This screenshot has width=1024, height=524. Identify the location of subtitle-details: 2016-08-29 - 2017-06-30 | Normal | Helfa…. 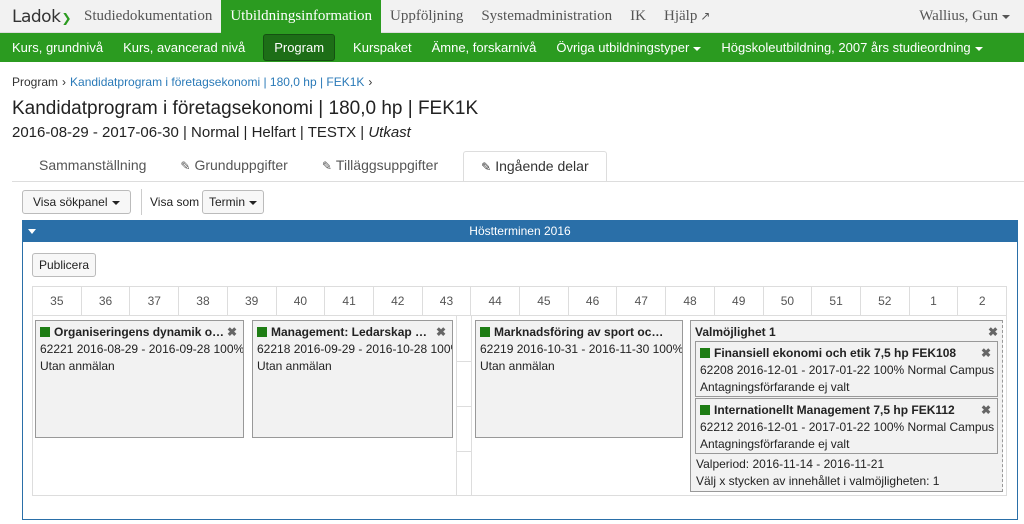
(190, 132).